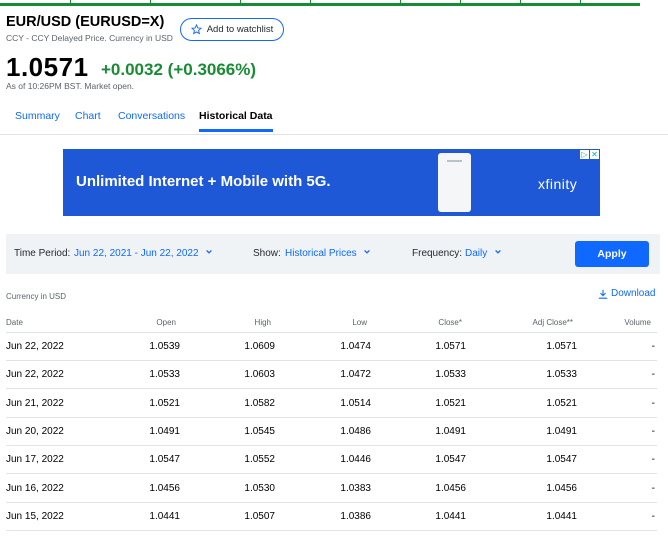 The image size is (668, 536). What do you see at coordinates (259, 375) in the screenshot?
I see `table-cell: 1.0603` at bounding box center [259, 375].